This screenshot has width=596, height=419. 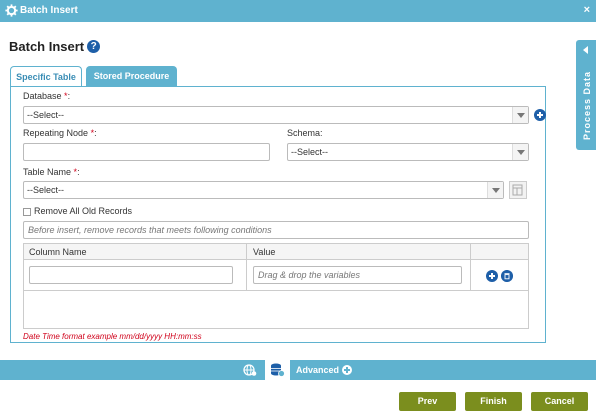 What do you see at coordinates (507, 276) in the screenshot?
I see `trash-icon` at bounding box center [507, 276].